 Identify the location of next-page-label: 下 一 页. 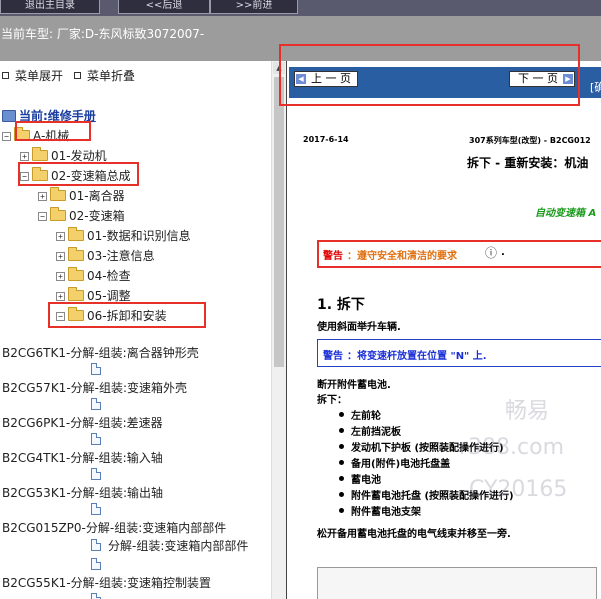
(538, 78).